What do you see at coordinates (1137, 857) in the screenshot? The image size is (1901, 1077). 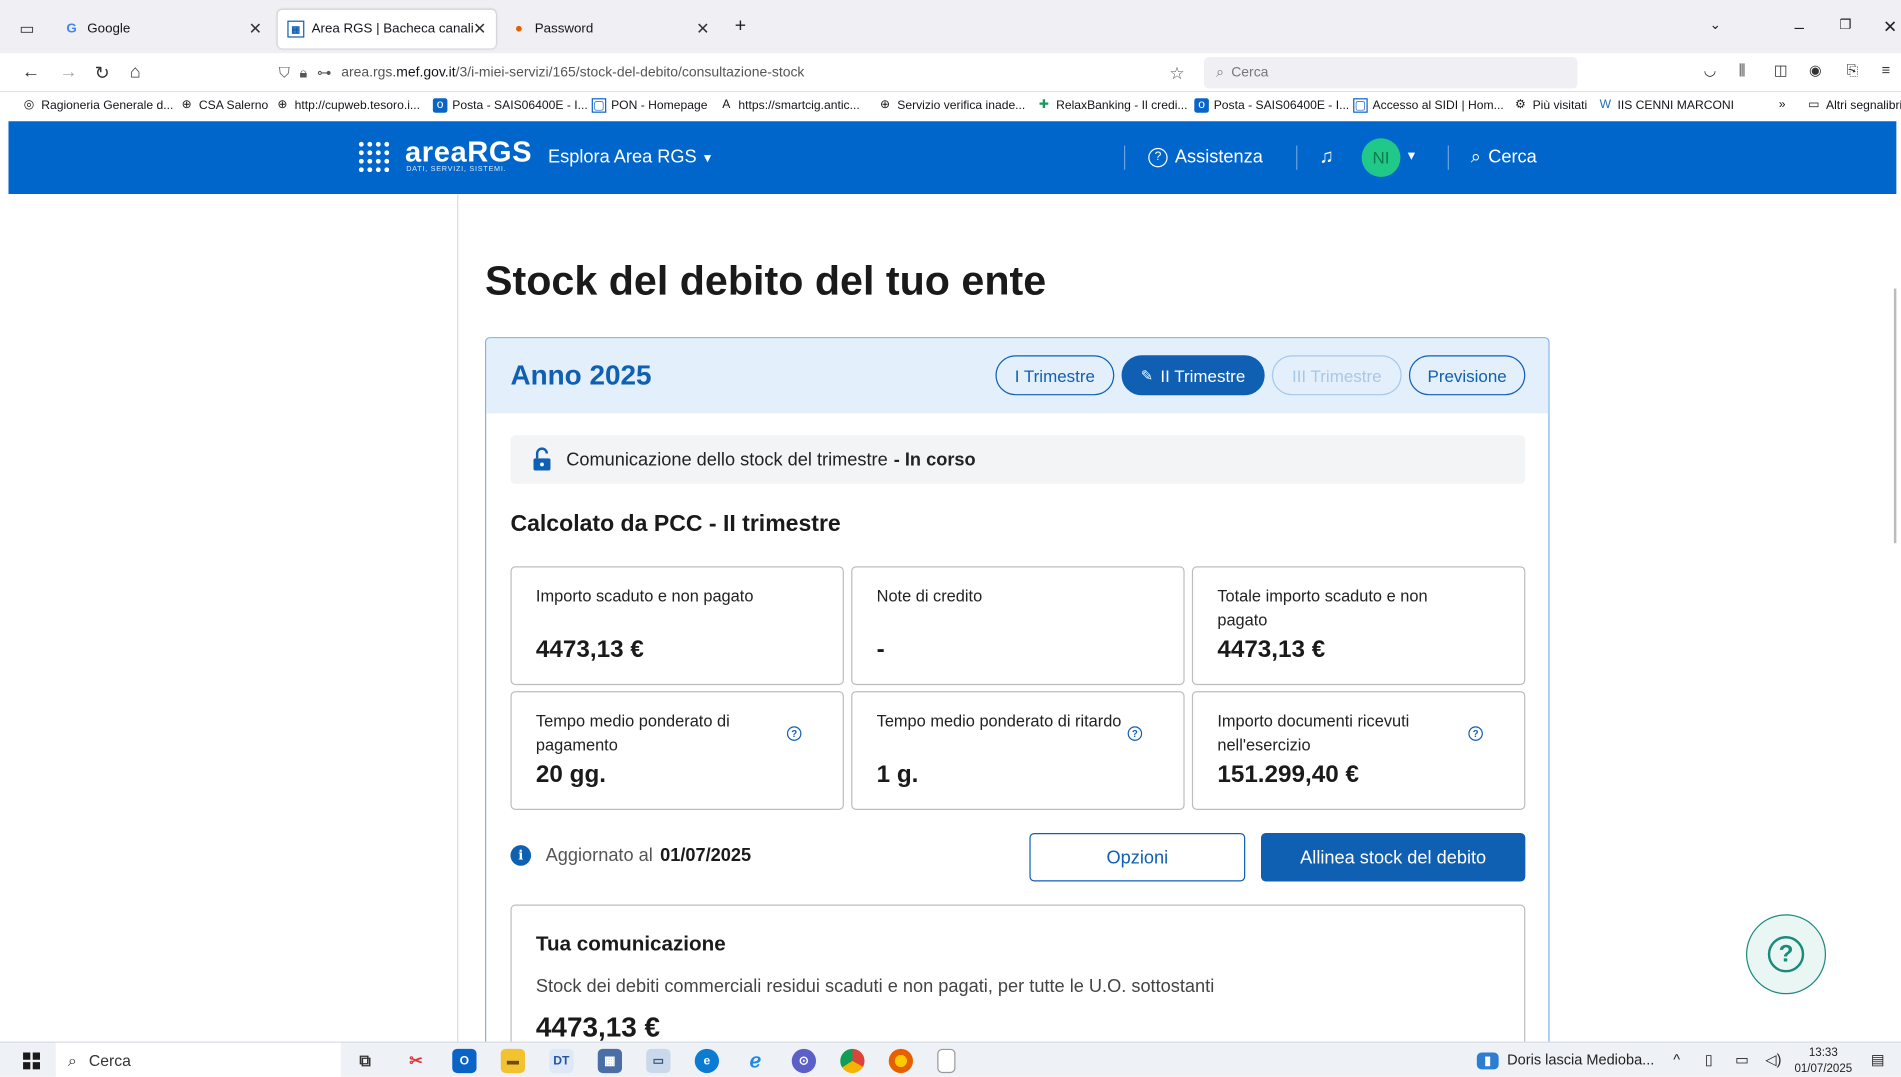 I see `options-button: Opzioni` at bounding box center [1137, 857].